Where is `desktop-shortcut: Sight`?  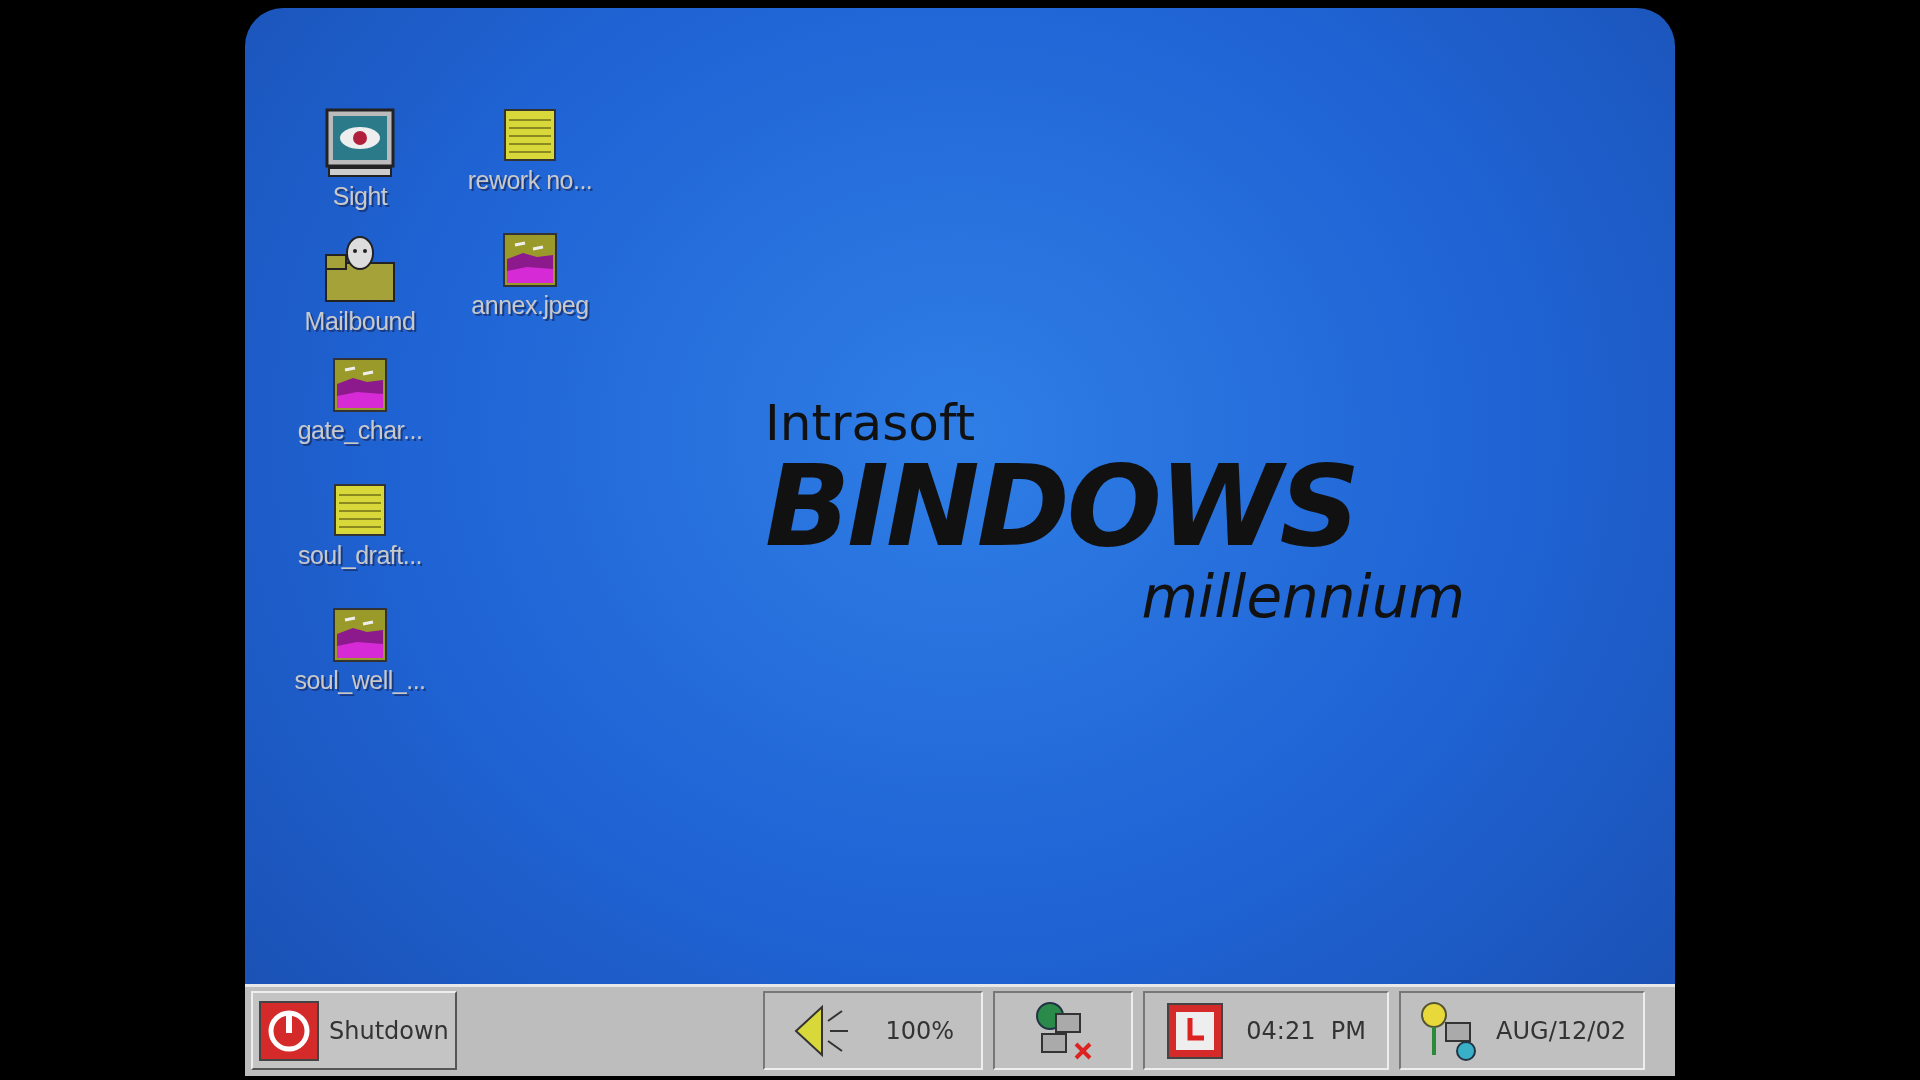
desktop-shortcut: Sight is located at coordinates (360, 159).